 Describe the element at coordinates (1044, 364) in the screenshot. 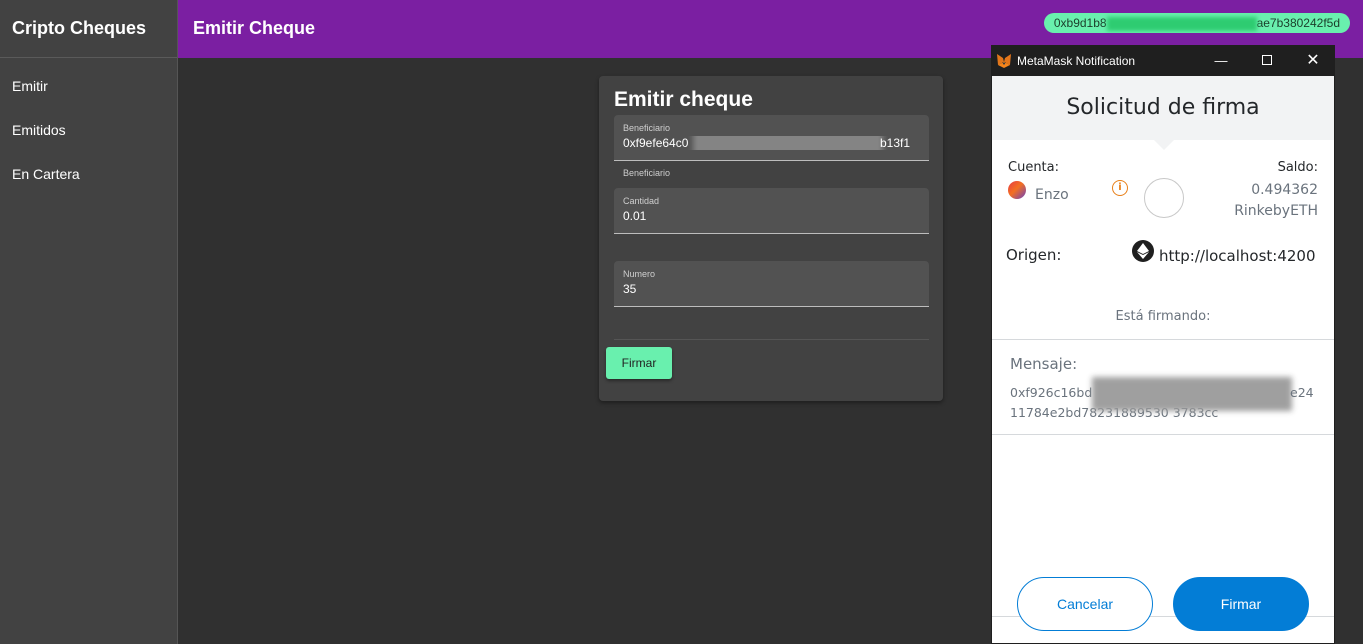

I see `mensaje-label: Mensaje:` at that location.